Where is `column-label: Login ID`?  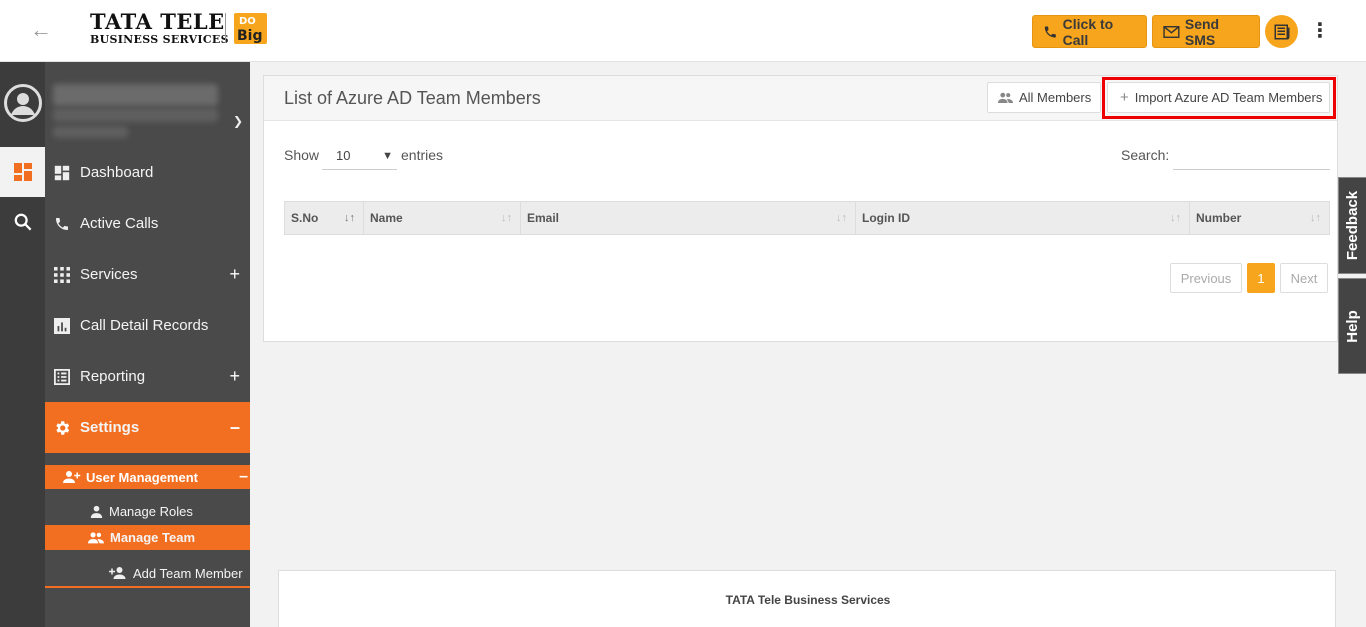
column-label: Login ID is located at coordinates (886, 218).